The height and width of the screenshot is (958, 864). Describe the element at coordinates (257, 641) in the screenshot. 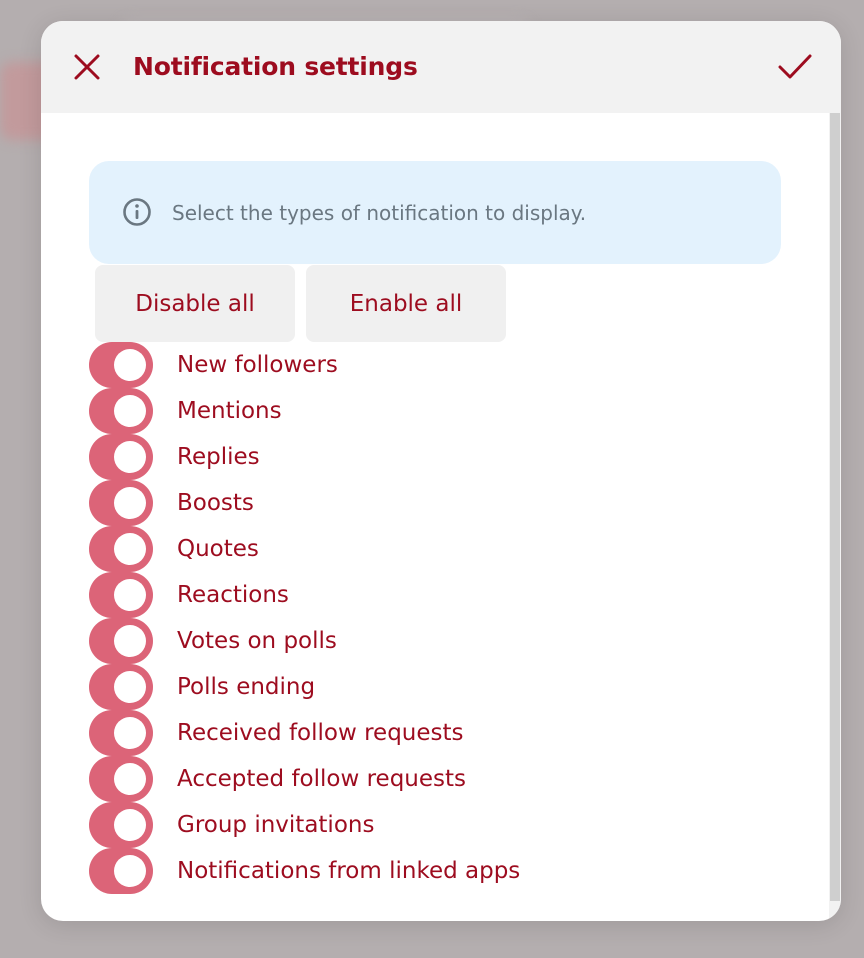

I see `toggle-label: Votes on polls` at that location.